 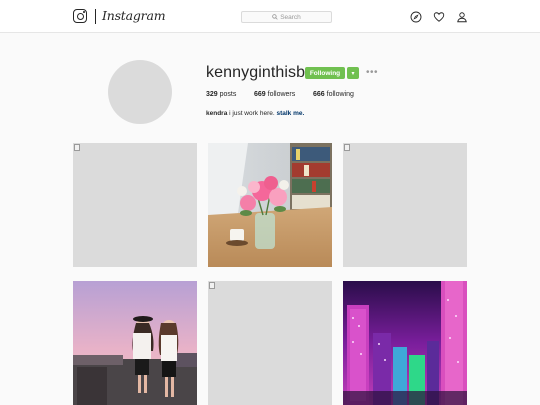 I want to click on bio-link: stalk me., so click(x=290, y=113).